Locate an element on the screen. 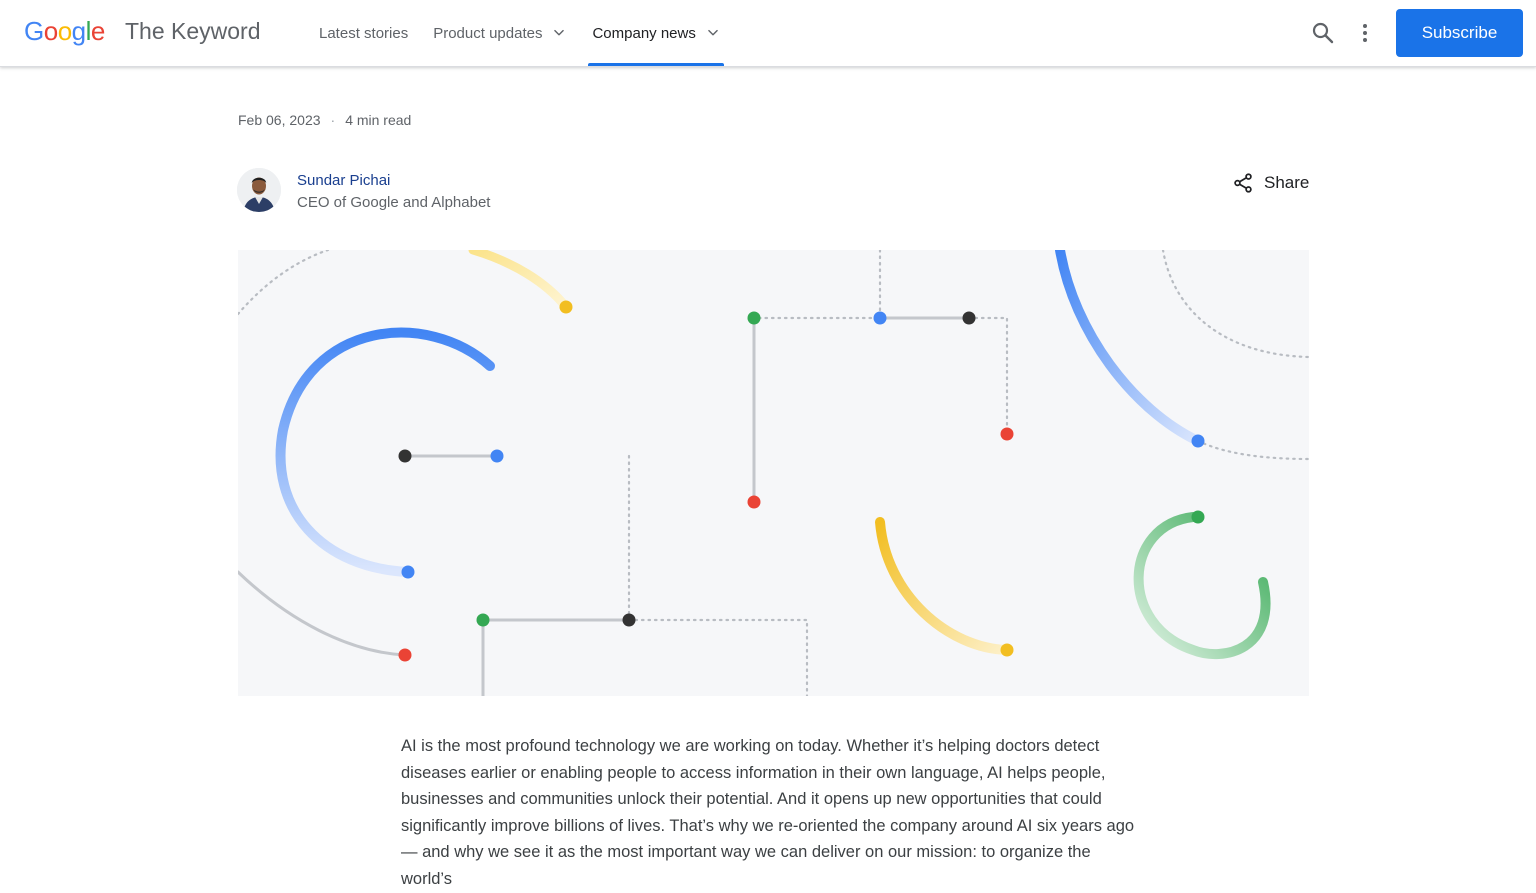  share-icon is located at coordinates (1243, 183).